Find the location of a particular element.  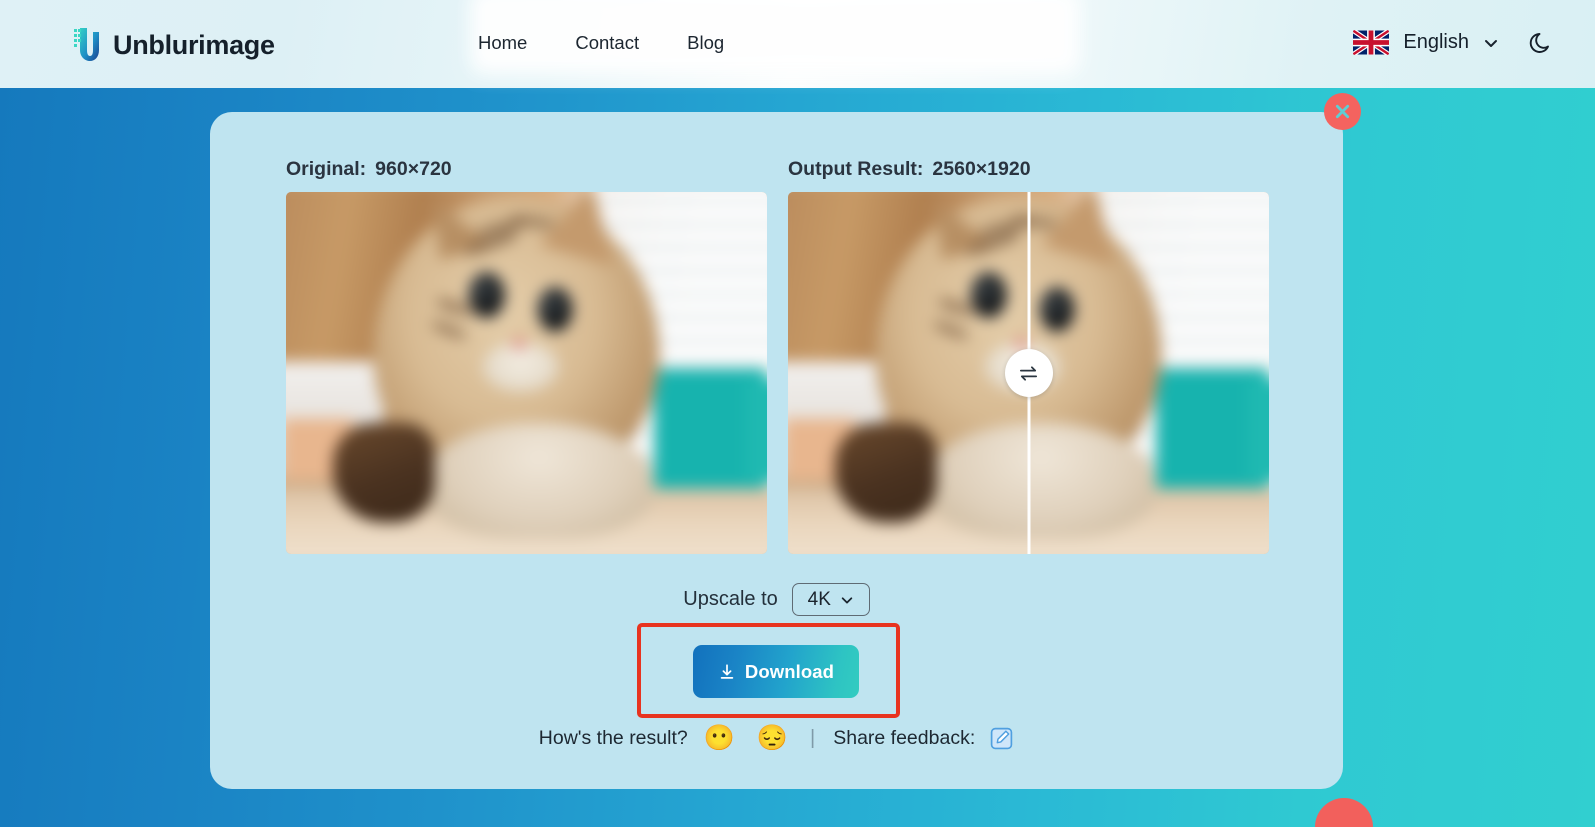

brand-name: Unblurimage is located at coordinates (194, 44).